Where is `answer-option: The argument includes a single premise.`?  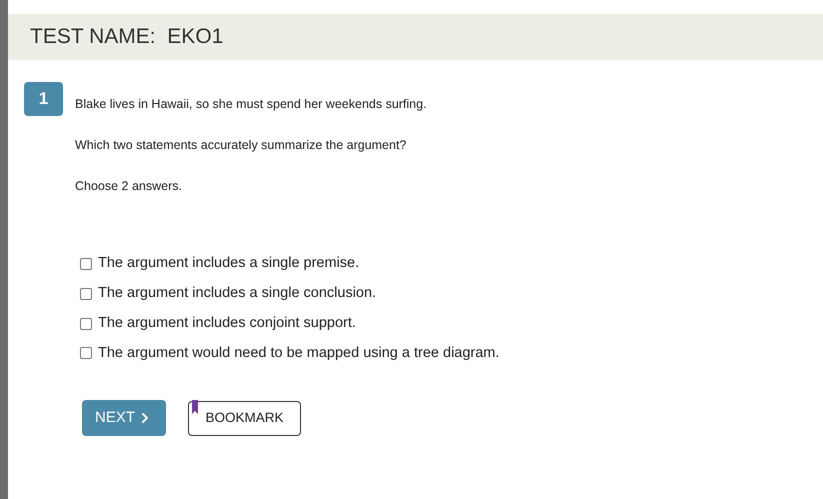
answer-option: The argument includes a single premise. is located at coordinates (229, 264).